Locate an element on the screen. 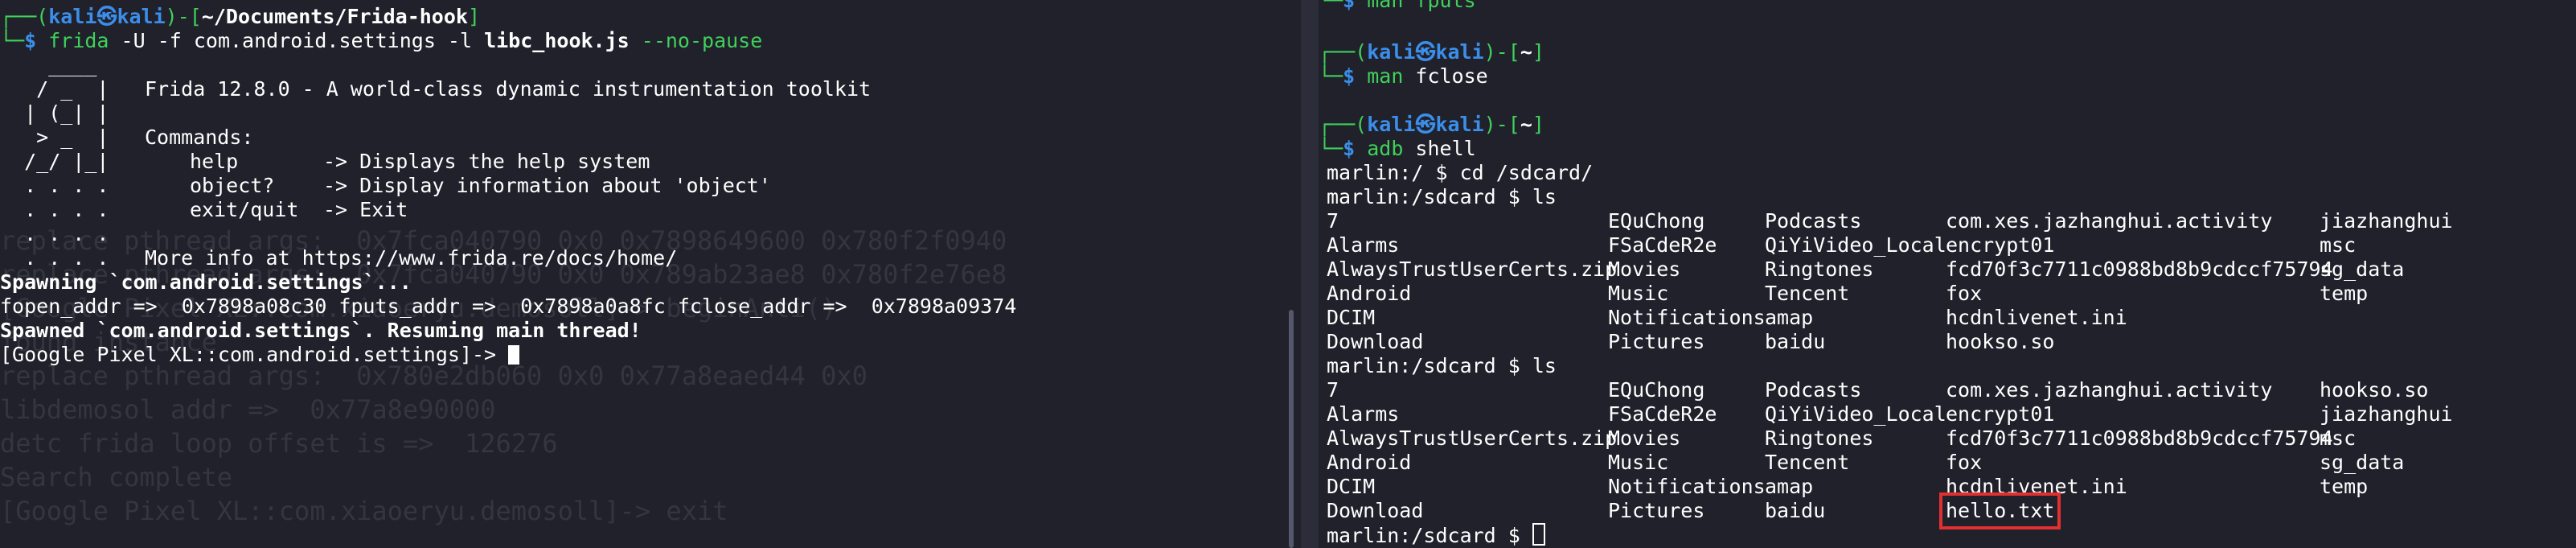 This screenshot has height=548, width=2576. logo-line: > _ | is located at coordinates (54, 137).